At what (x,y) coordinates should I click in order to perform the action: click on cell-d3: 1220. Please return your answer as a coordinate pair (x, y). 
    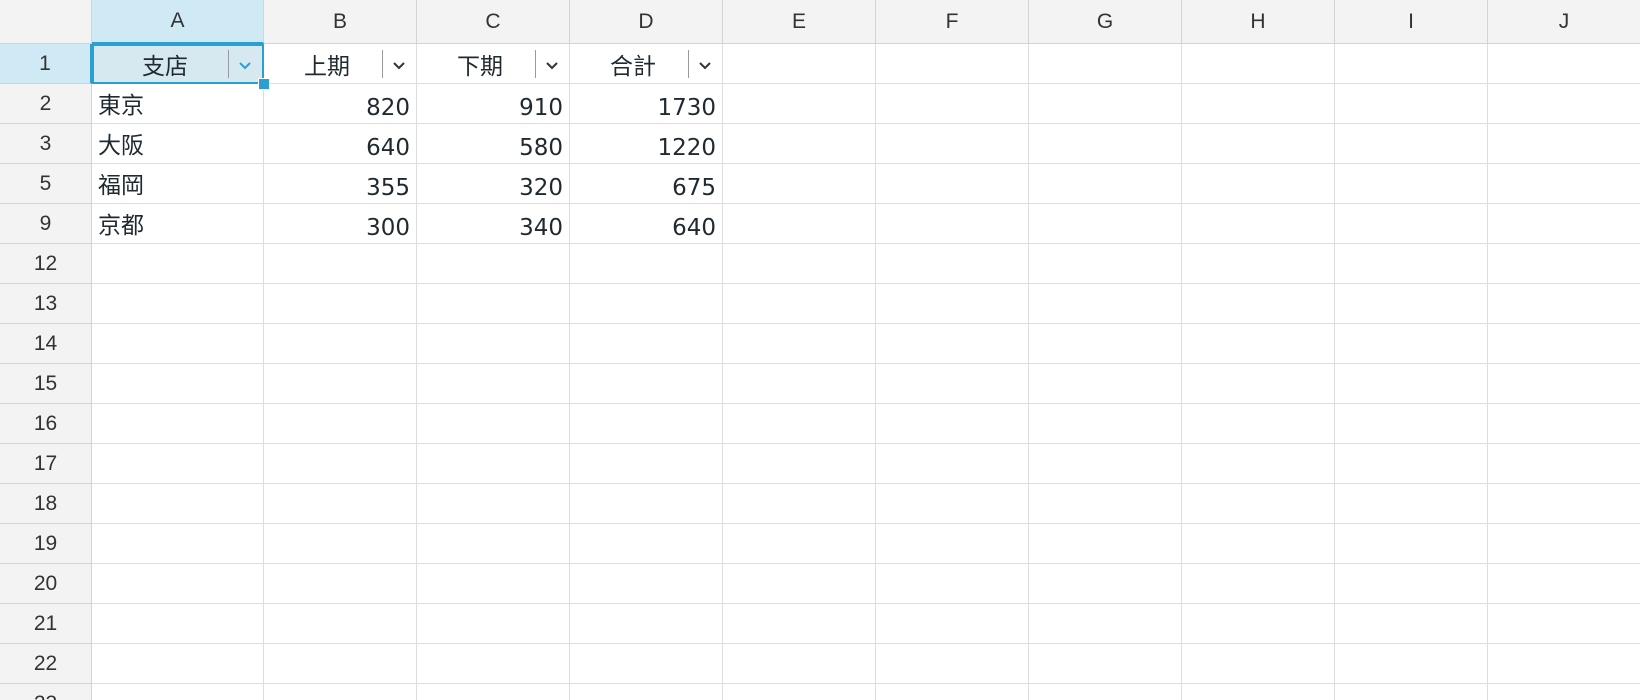
    Looking at the image, I should click on (646, 144).